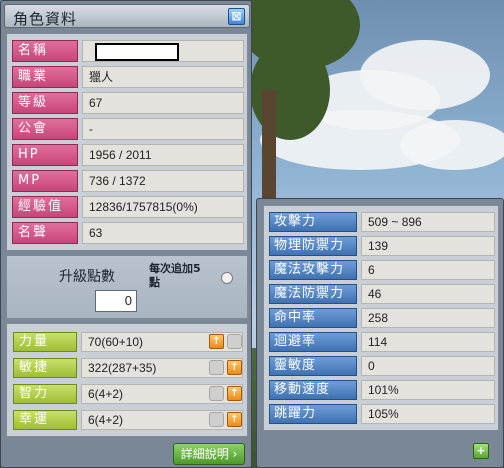 This screenshot has height=468, width=504. I want to click on info-row-job: 職業 獵人, so click(128, 77).